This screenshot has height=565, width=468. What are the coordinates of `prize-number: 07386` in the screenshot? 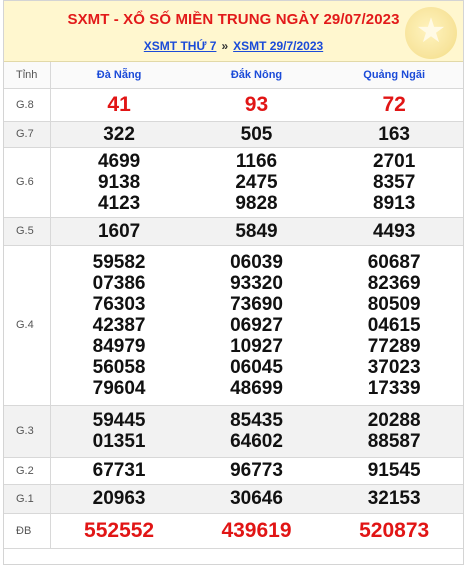 It's located at (119, 283).